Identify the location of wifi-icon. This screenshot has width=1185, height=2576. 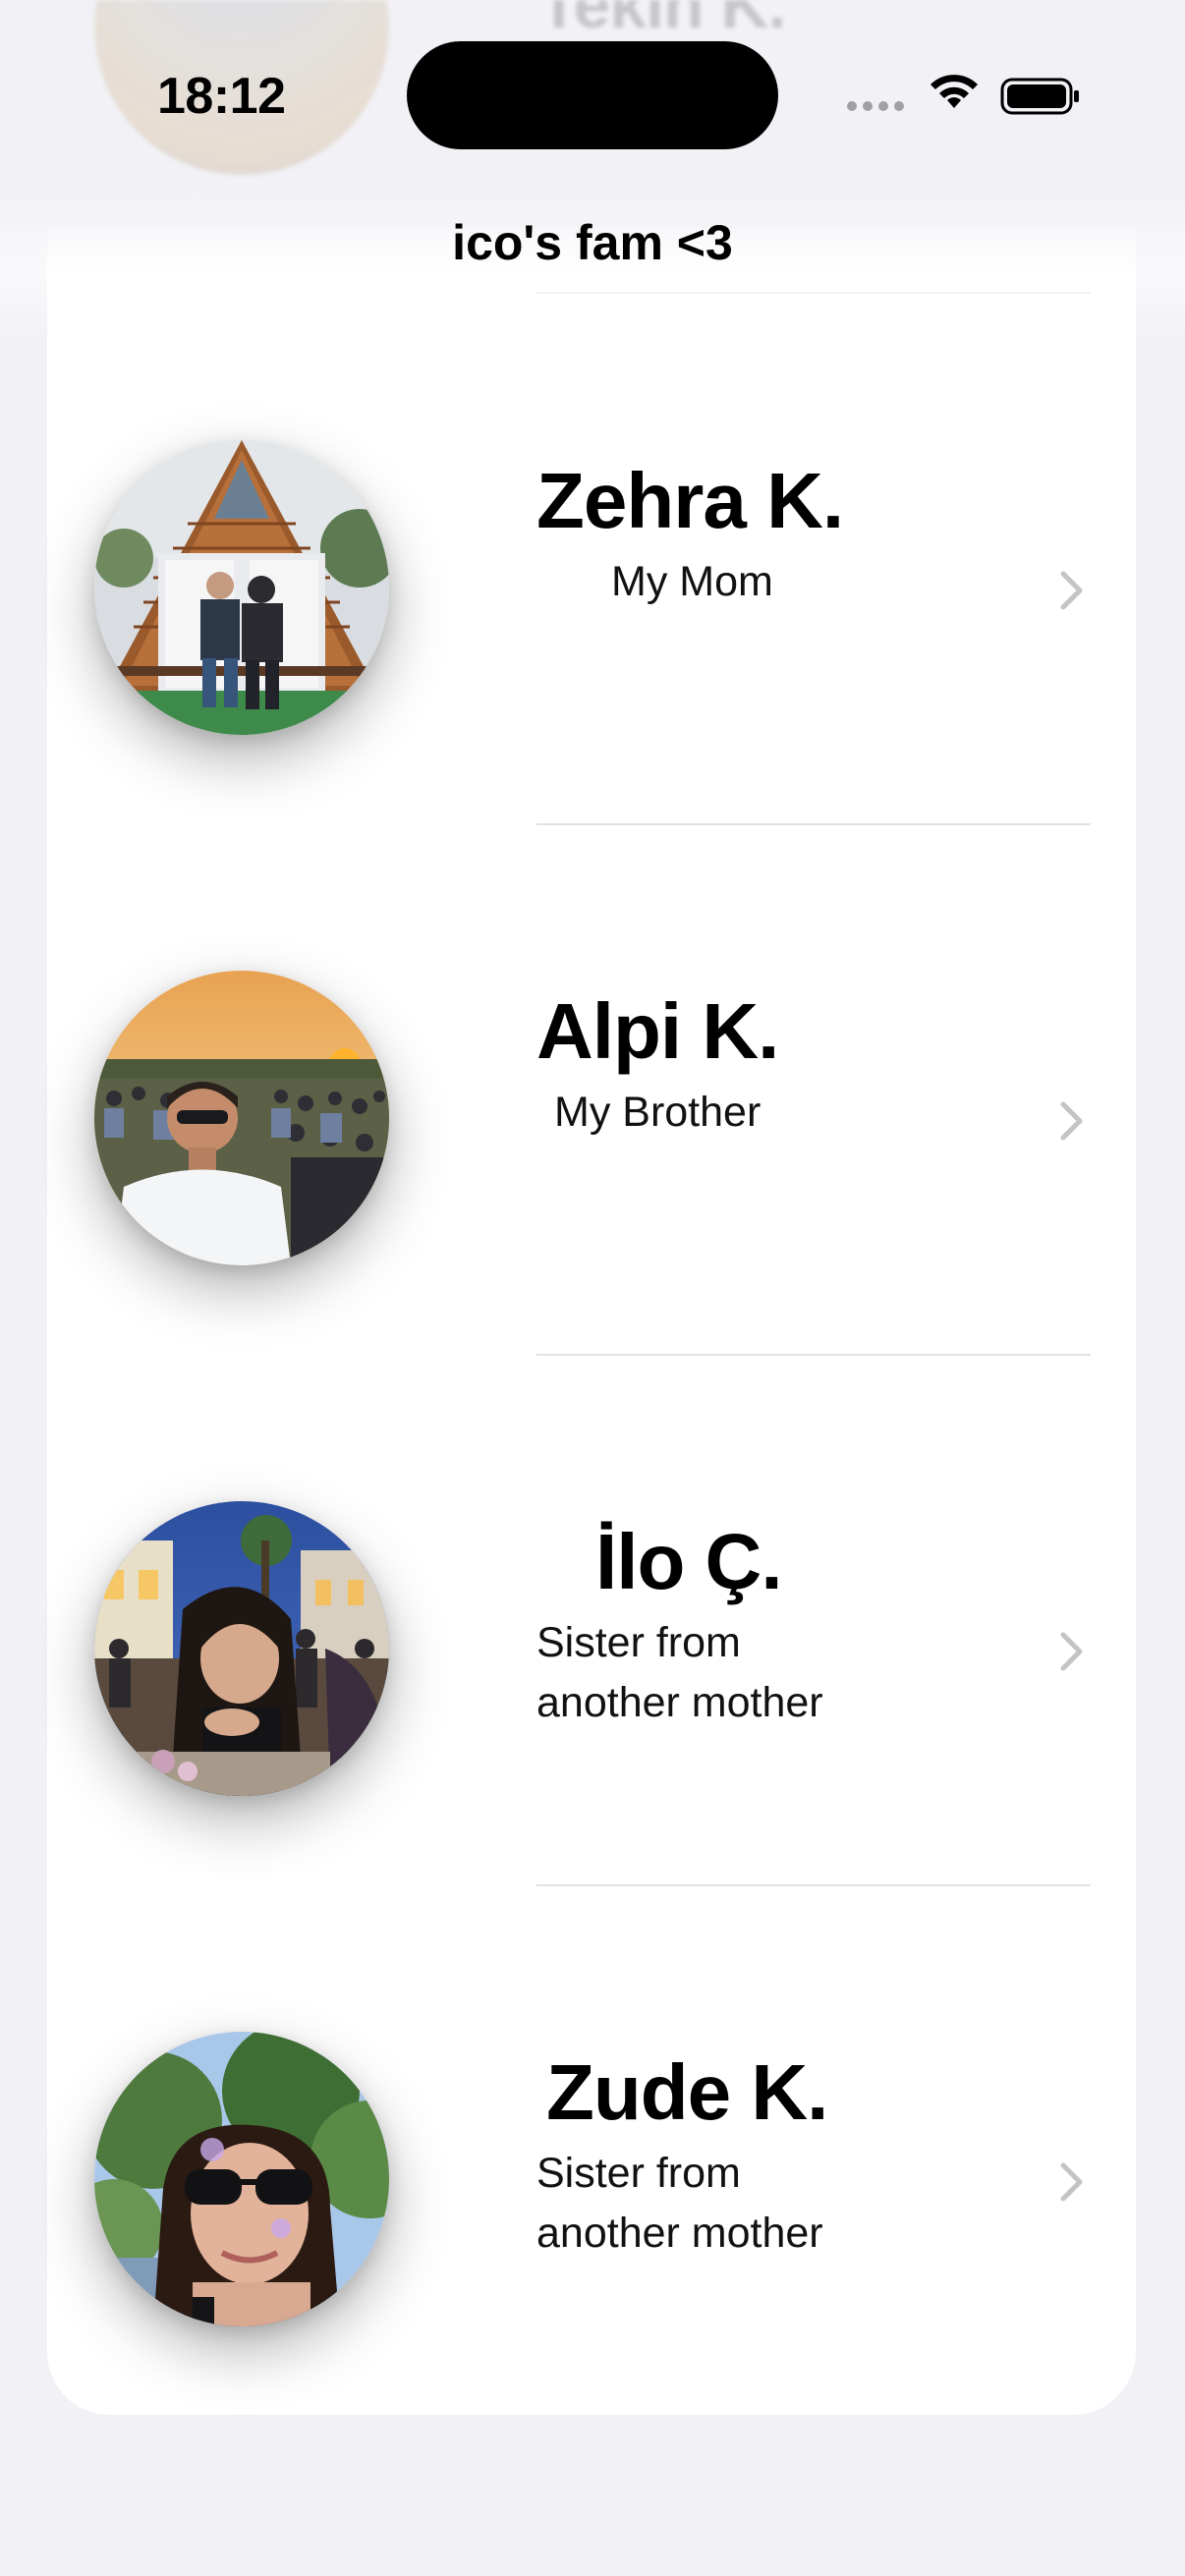
(955, 91).